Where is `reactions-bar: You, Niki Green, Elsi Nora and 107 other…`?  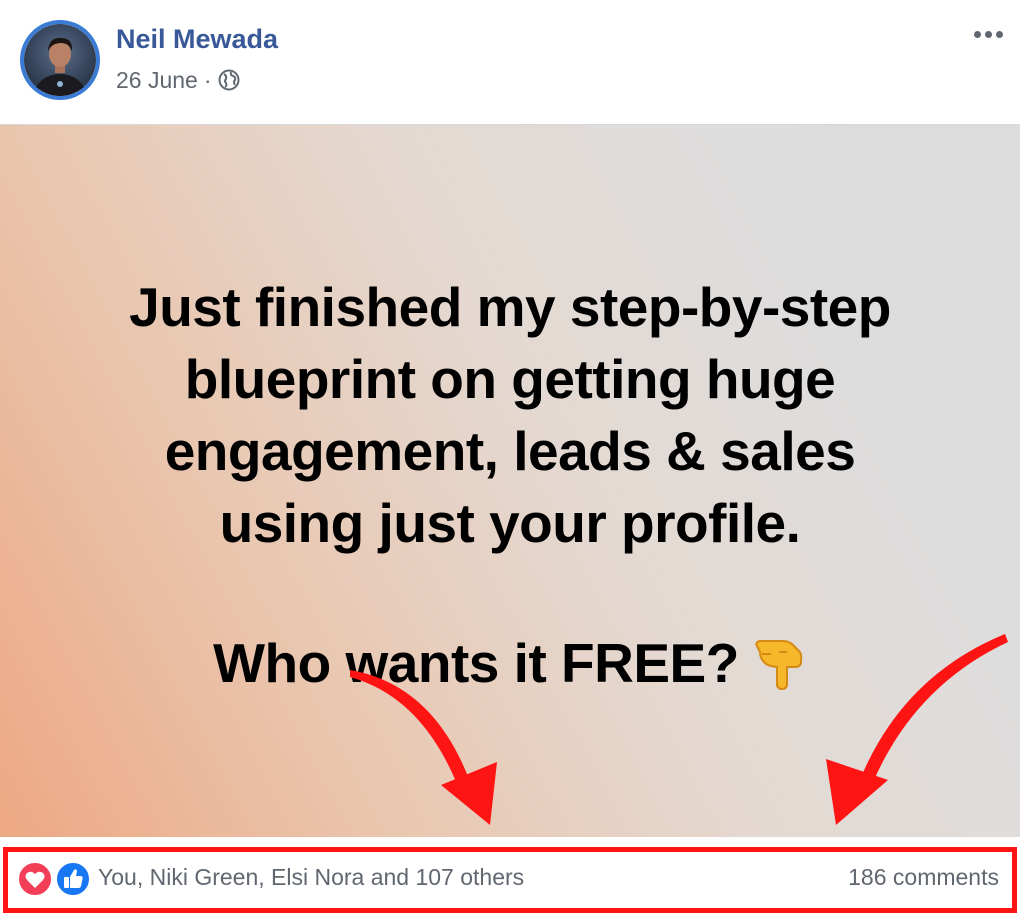
reactions-bar: You, Niki Green, Elsi Nora and 107 other… is located at coordinates (510, 876).